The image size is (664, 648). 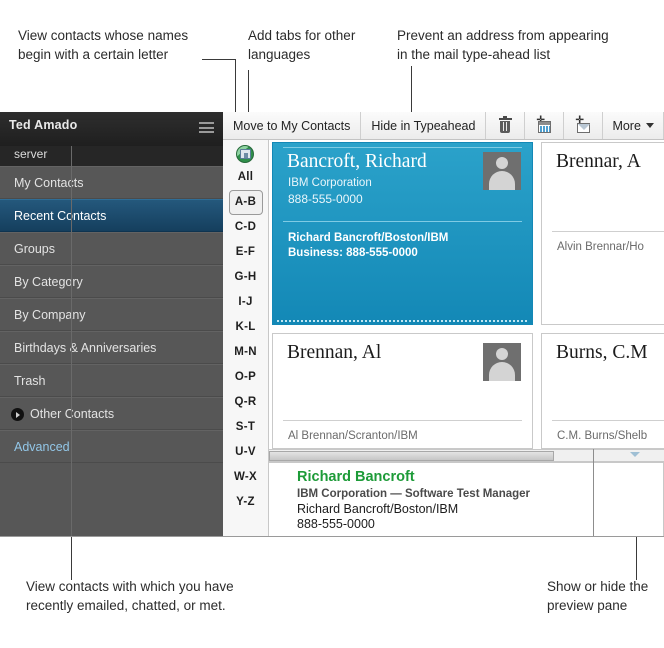 I want to click on new-message-button: ✛, so click(x=584, y=125).